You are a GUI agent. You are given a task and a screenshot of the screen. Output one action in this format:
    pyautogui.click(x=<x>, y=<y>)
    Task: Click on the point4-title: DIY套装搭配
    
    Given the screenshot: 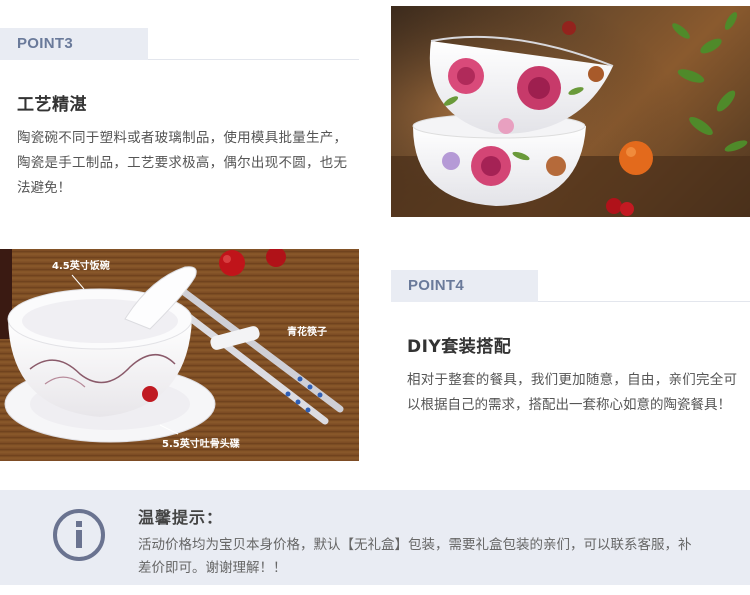 What is the action you would take?
    pyautogui.click(x=459, y=347)
    